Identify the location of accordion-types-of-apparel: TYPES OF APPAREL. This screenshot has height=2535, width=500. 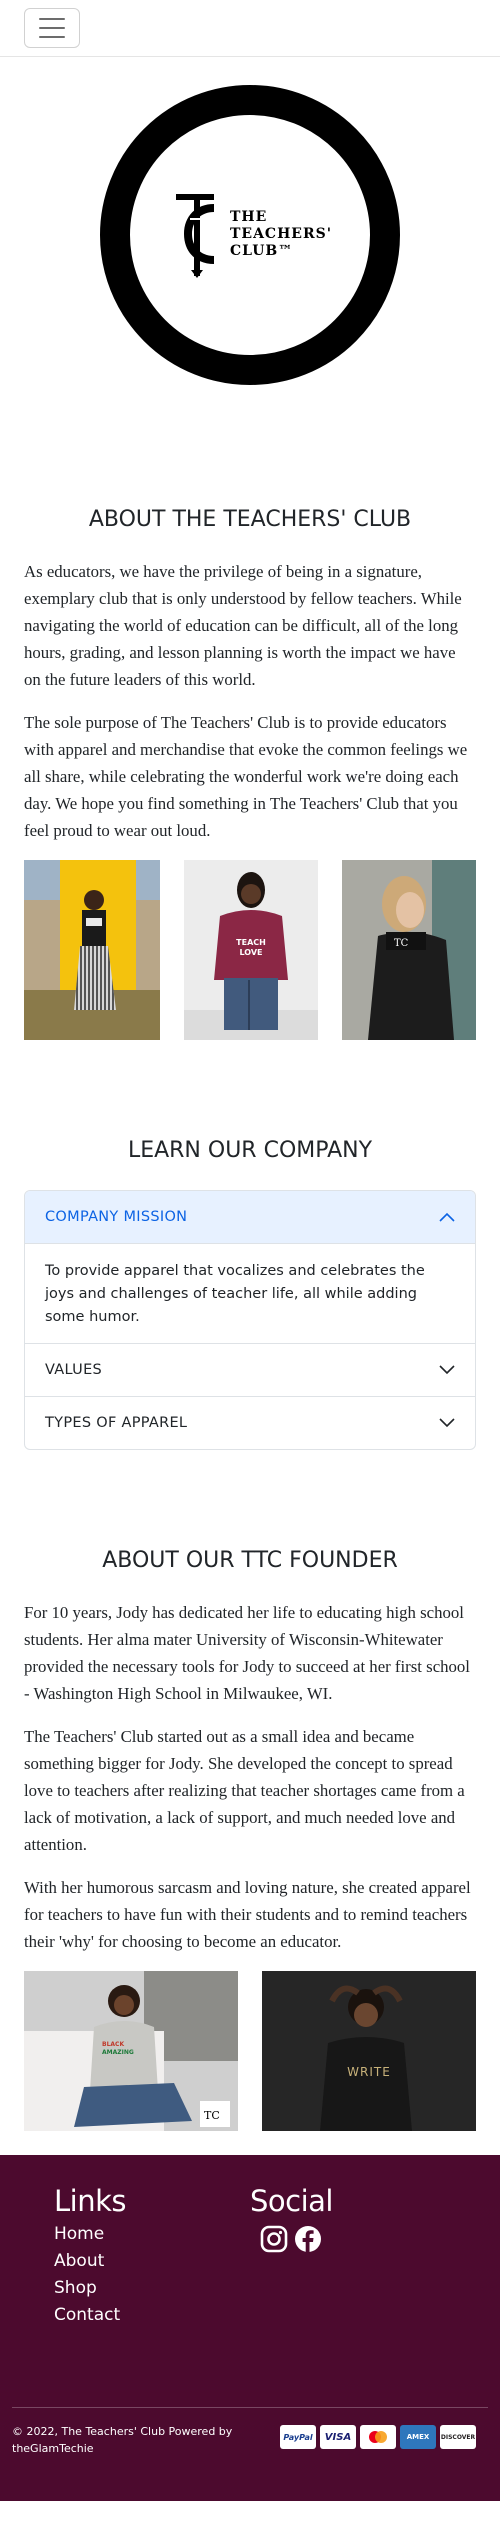
(250, 1422).